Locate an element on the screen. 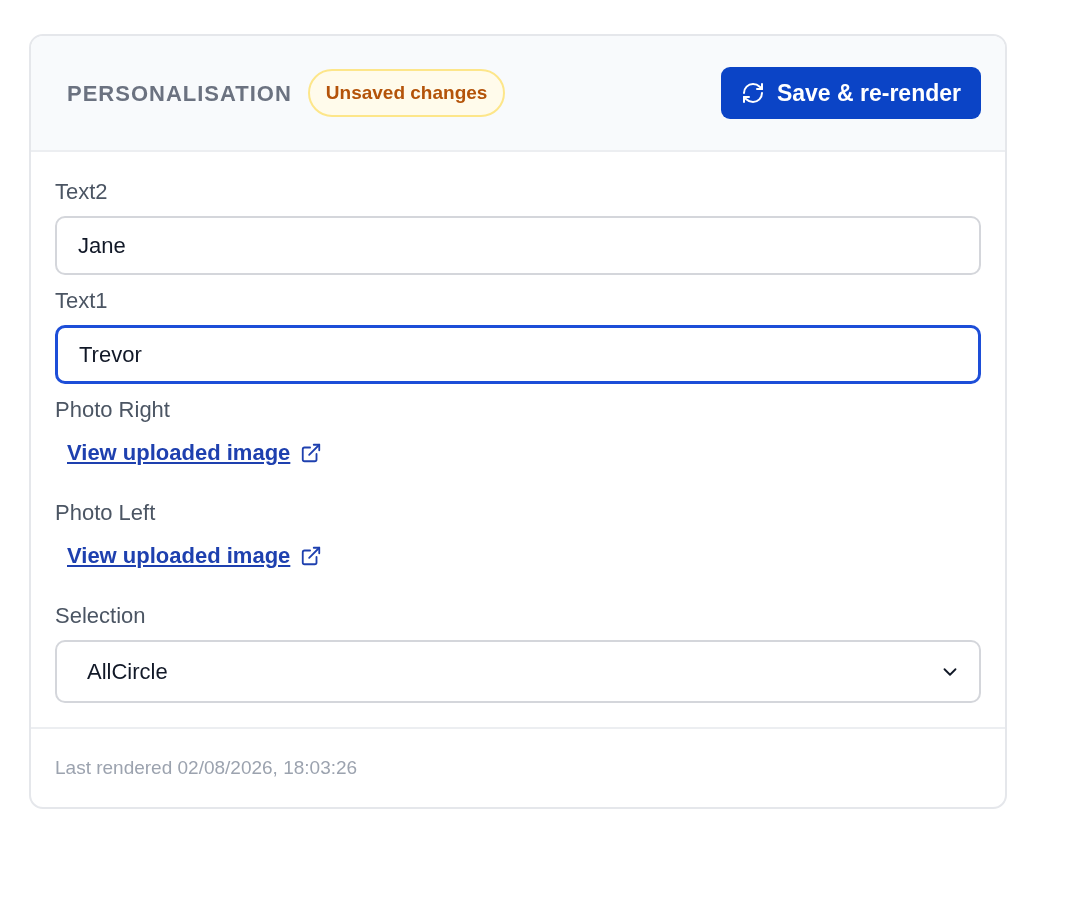  field-label: Photo Right is located at coordinates (112, 410).